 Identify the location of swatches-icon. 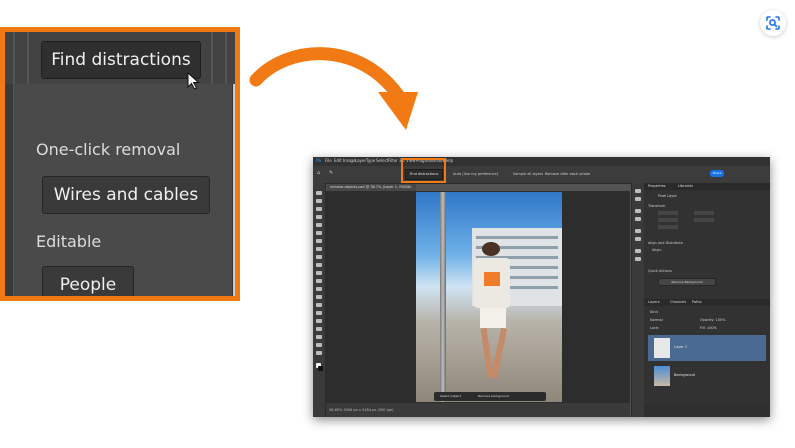
(638, 239).